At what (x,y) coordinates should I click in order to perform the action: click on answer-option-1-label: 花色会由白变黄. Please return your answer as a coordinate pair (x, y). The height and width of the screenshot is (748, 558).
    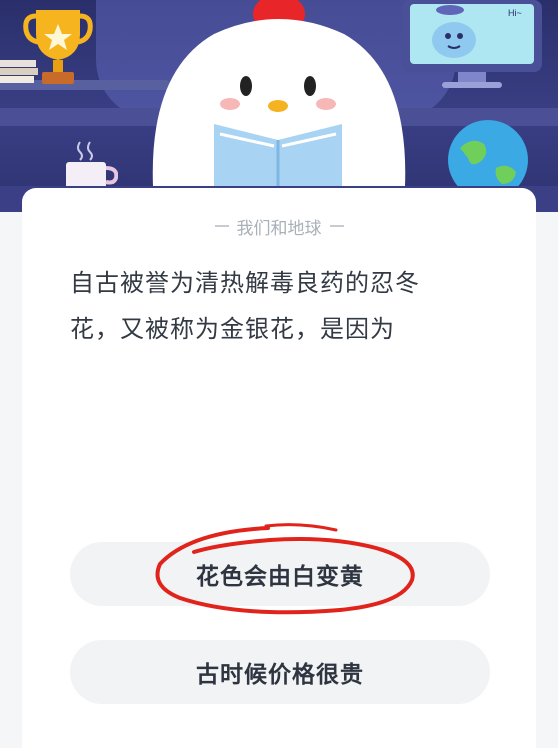
    Looking at the image, I should click on (280, 577).